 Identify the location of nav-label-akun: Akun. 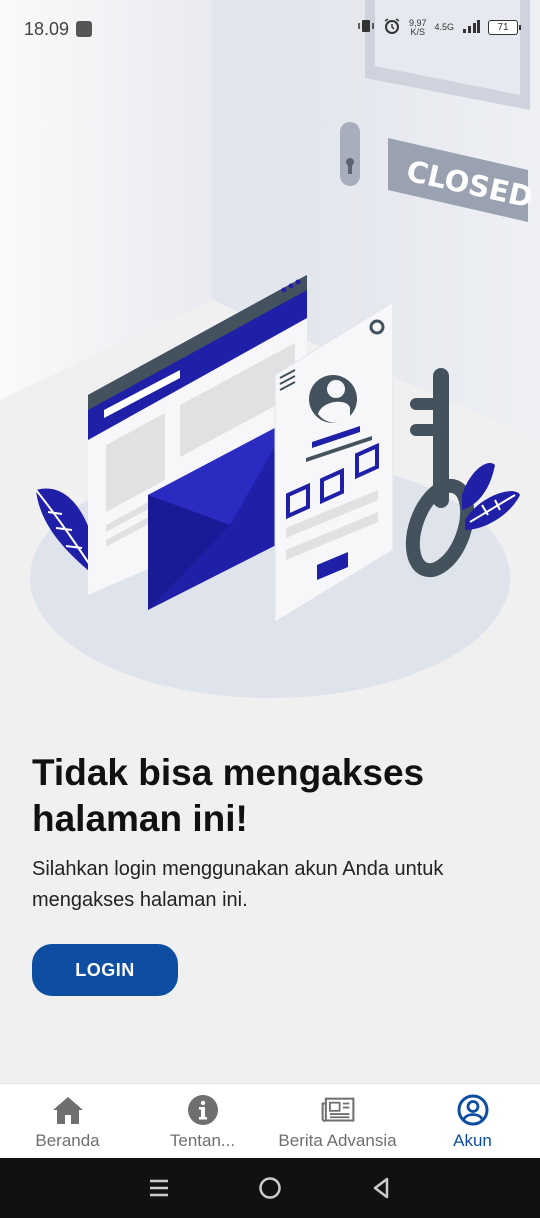
(472, 1140).